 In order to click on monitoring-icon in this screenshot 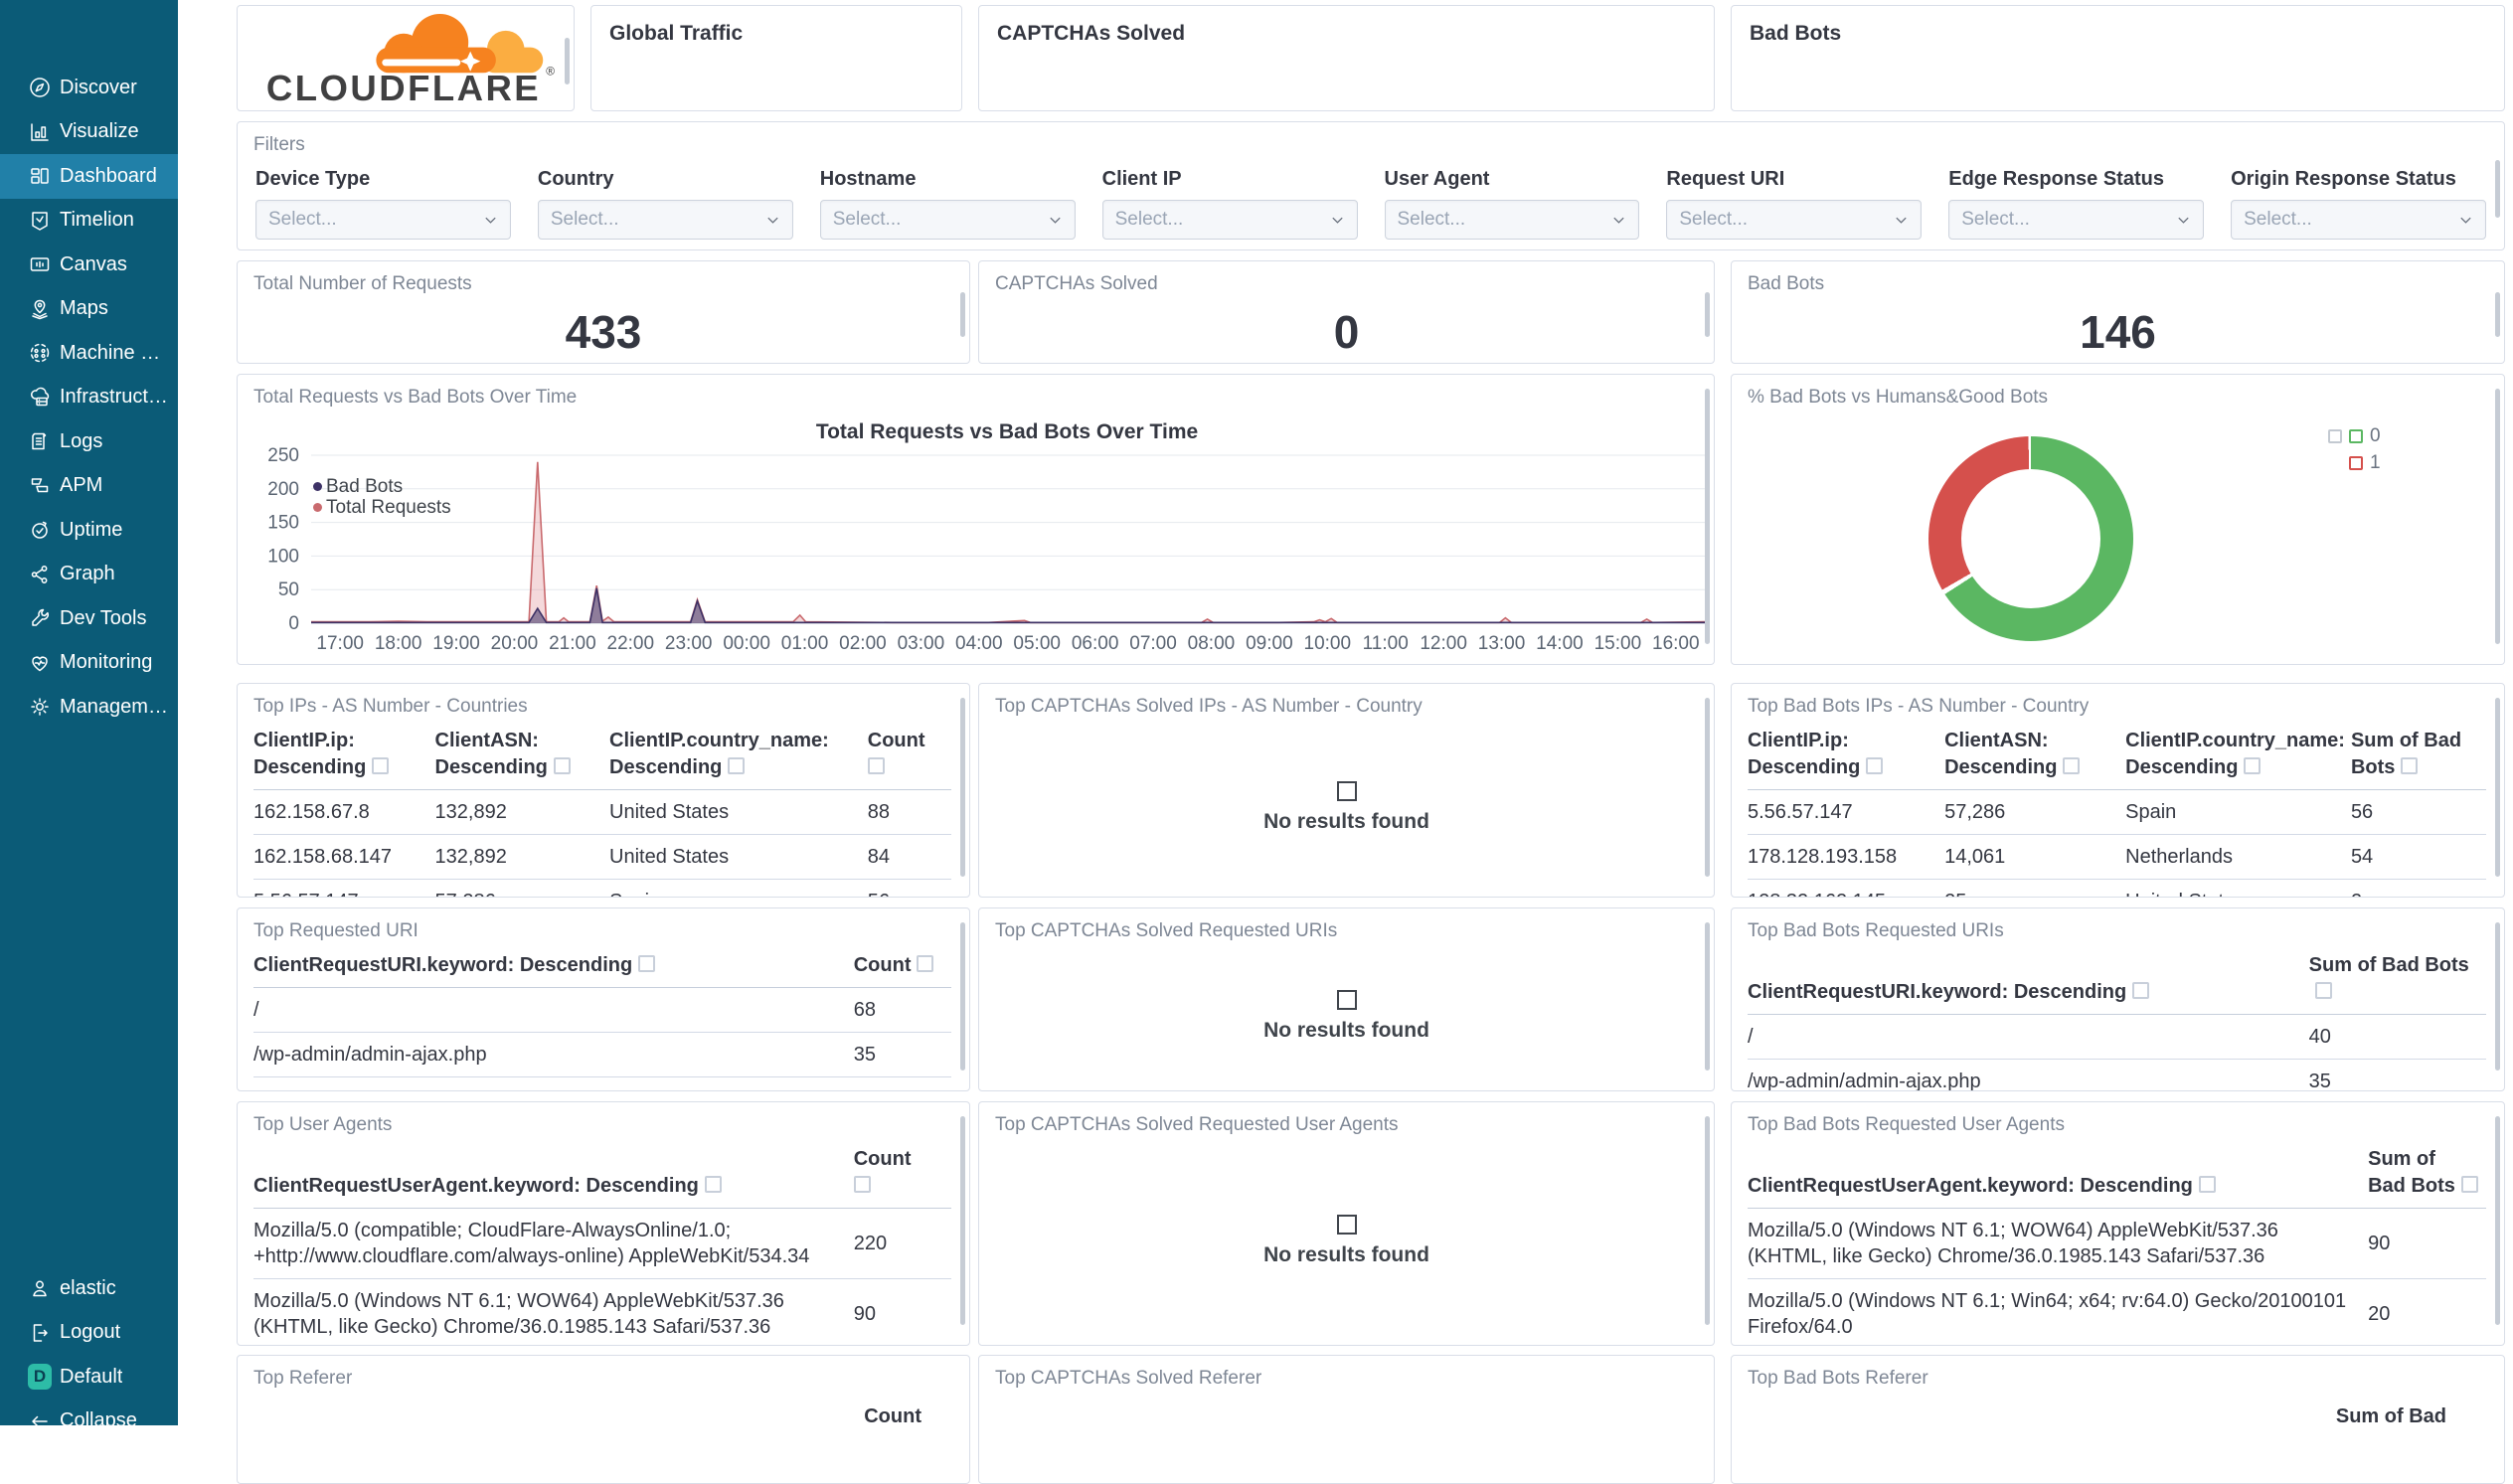, I will do `click(40, 663)`.